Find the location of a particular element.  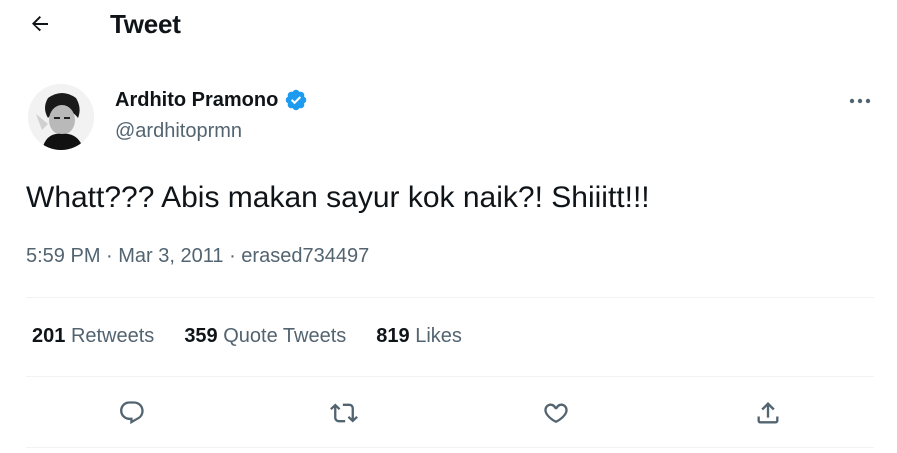

quote-tweets-label: Quote Tweets is located at coordinates (285, 336).